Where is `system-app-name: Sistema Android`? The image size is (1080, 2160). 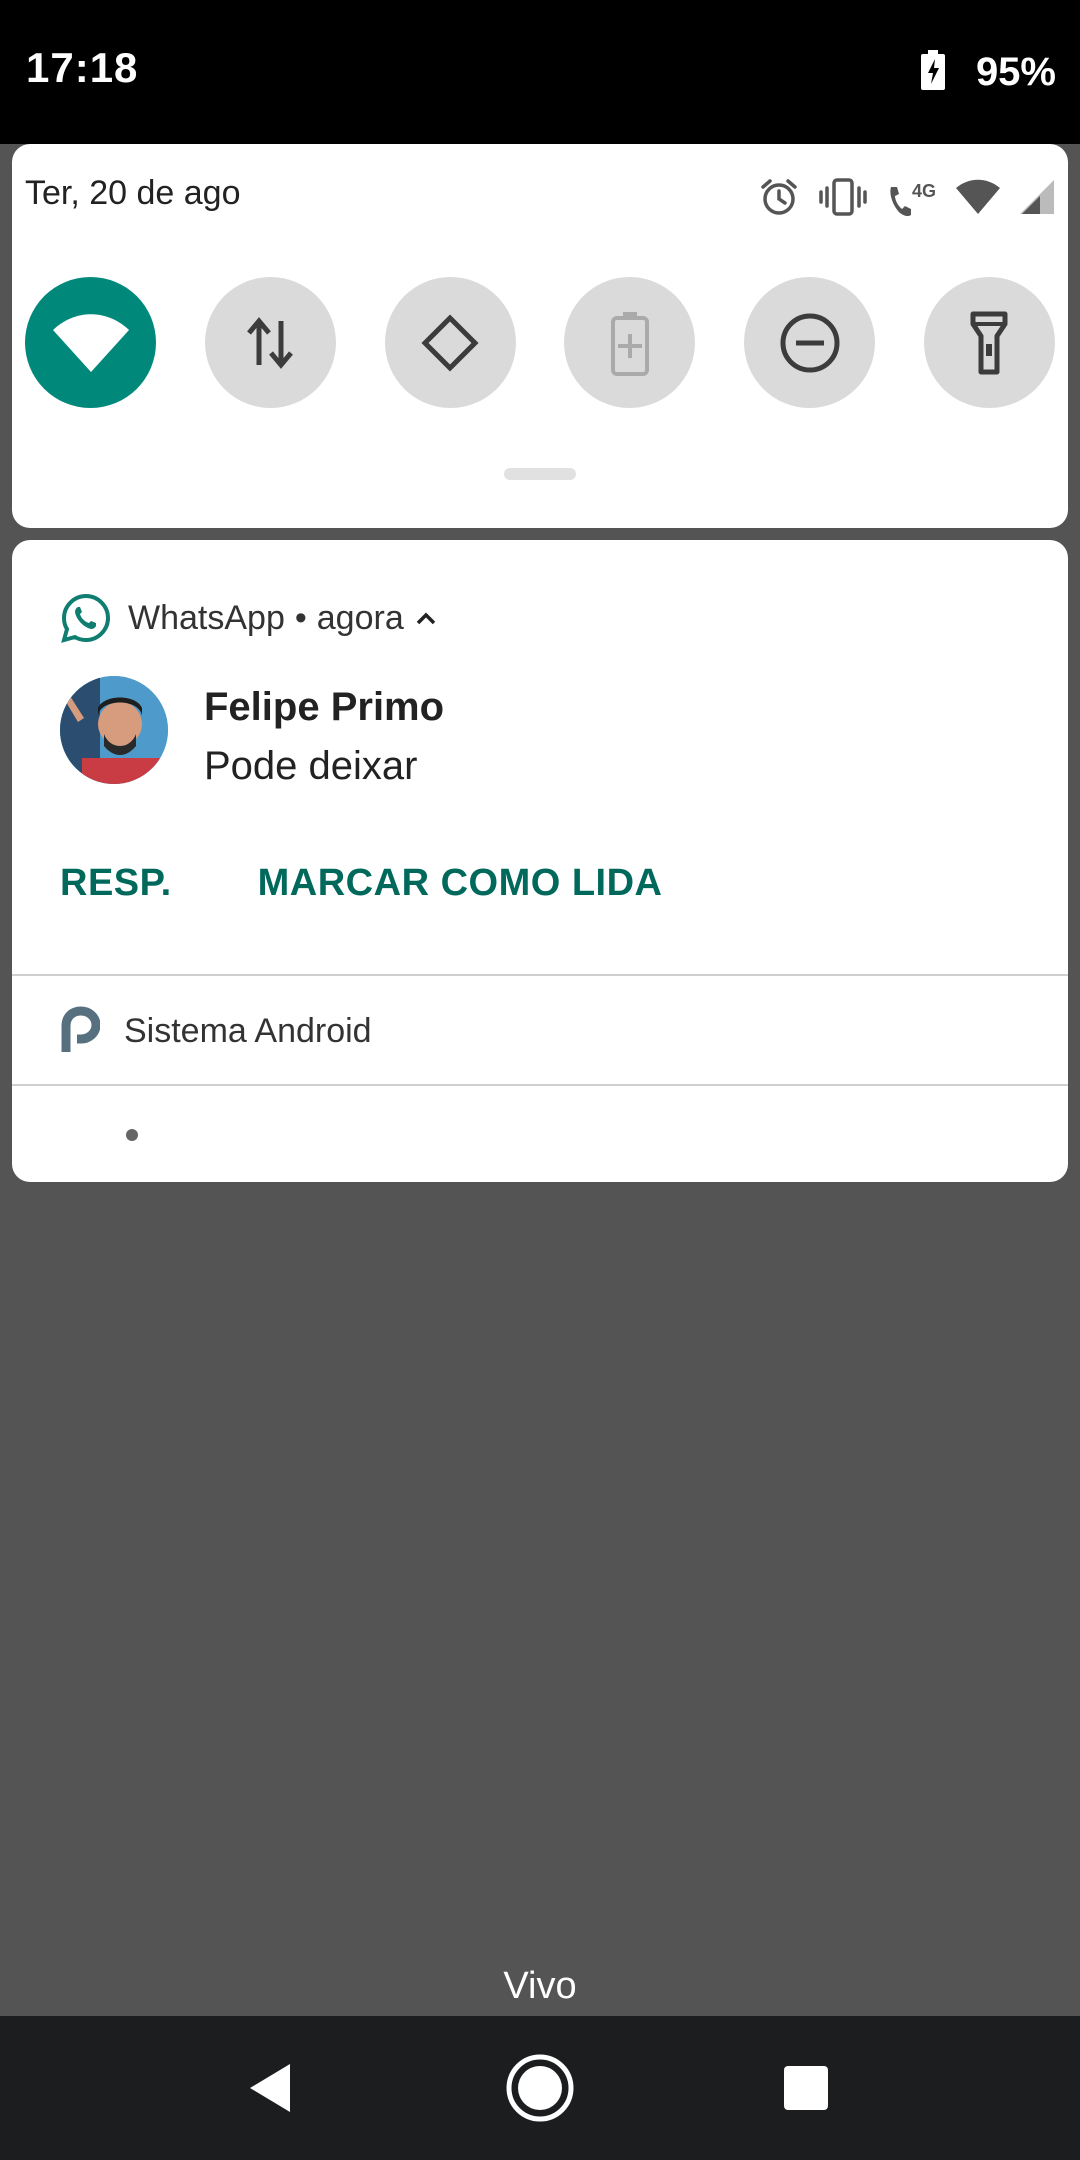 system-app-name: Sistema Android is located at coordinates (248, 1030).